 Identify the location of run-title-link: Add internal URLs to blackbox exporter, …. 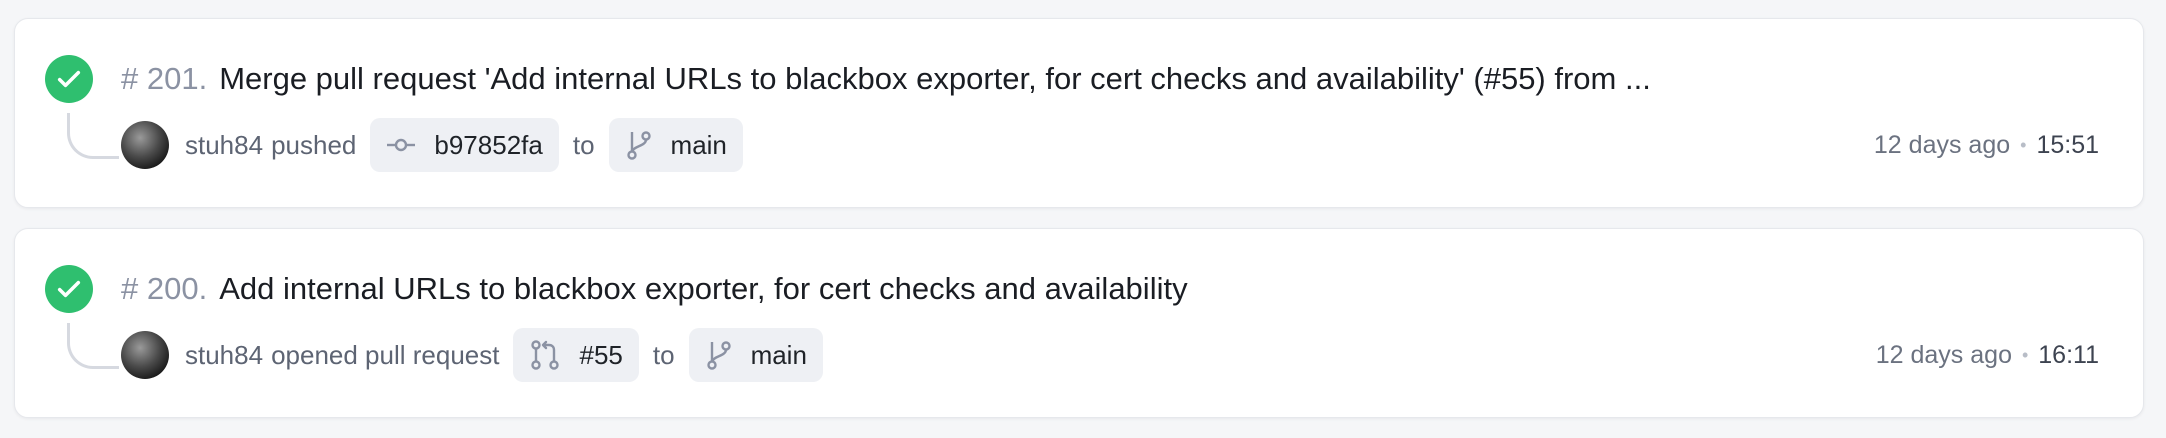
(703, 289).